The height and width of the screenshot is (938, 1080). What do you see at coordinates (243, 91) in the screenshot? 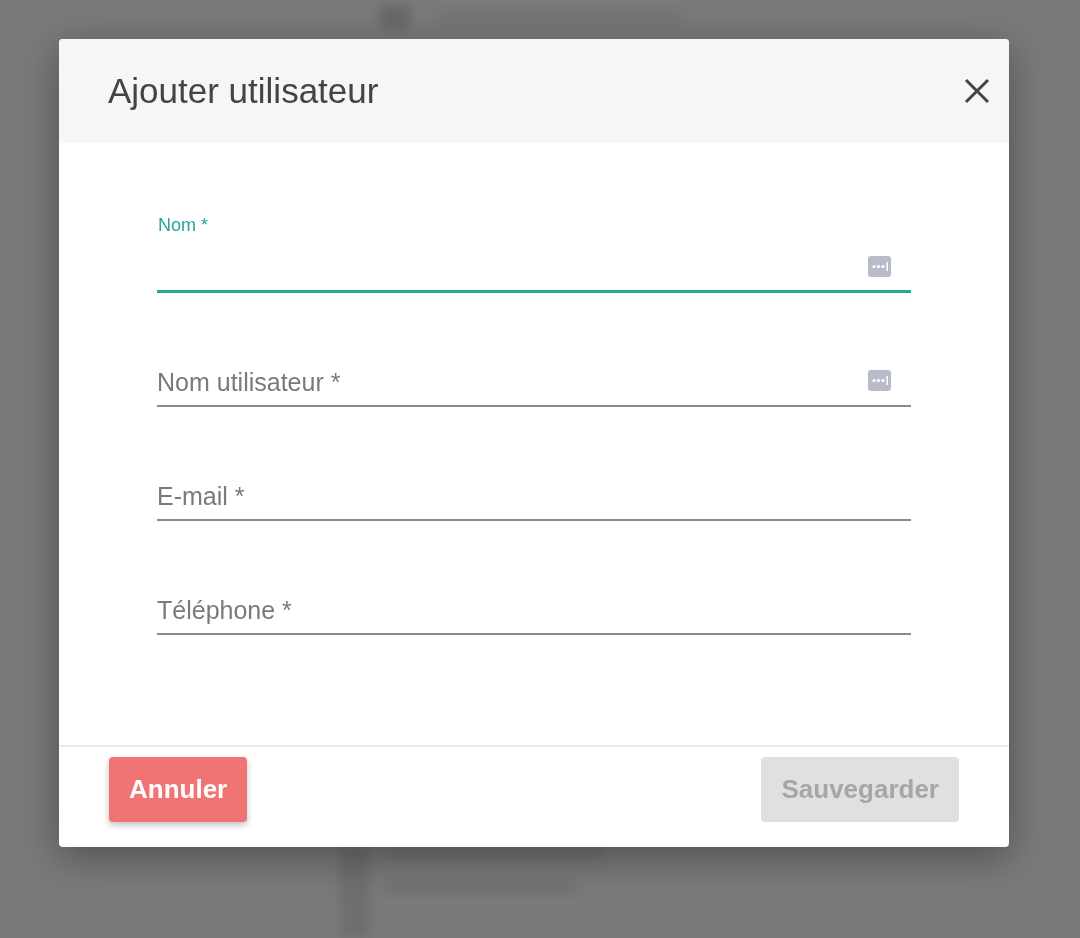
I see `dialog-title: Ajouter utilisateur` at bounding box center [243, 91].